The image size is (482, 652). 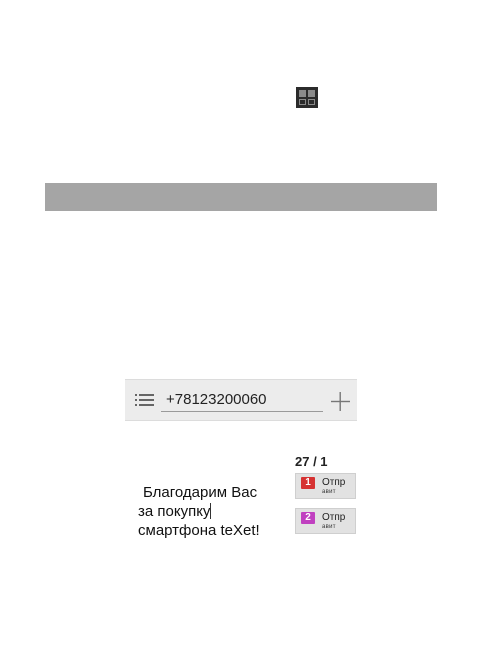 What do you see at coordinates (216, 399) in the screenshot?
I see `recipient-value: +78123200060` at bounding box center [216, 399].